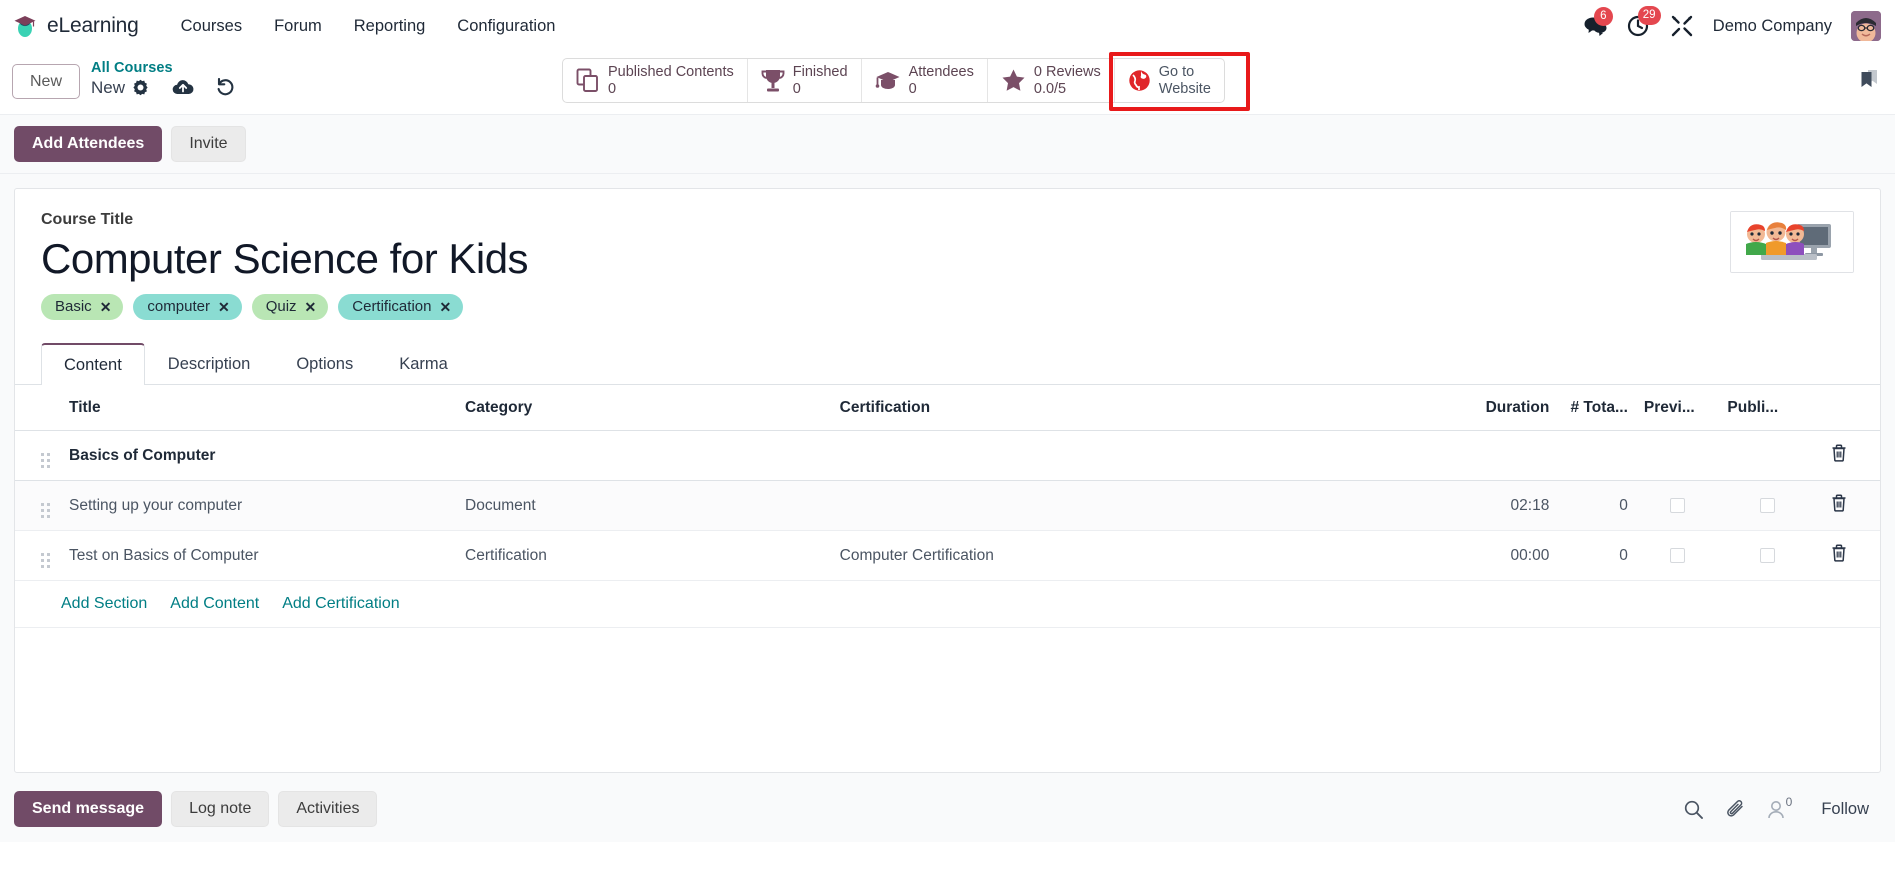  I want to click on tag-basic: Basic ✕, so click(82, 307).